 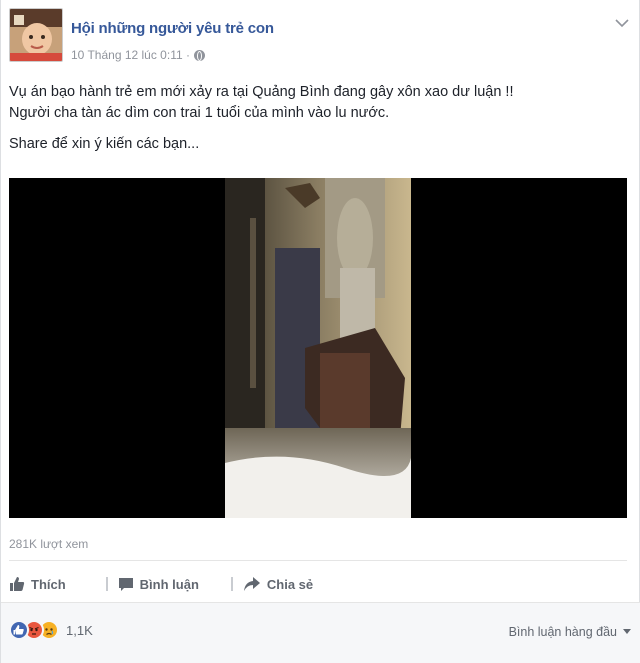 What do you see at coordinates (79, 630) in the screenshot?
I see `reaction-count: 1,1K` at bounding box center [79, 630].